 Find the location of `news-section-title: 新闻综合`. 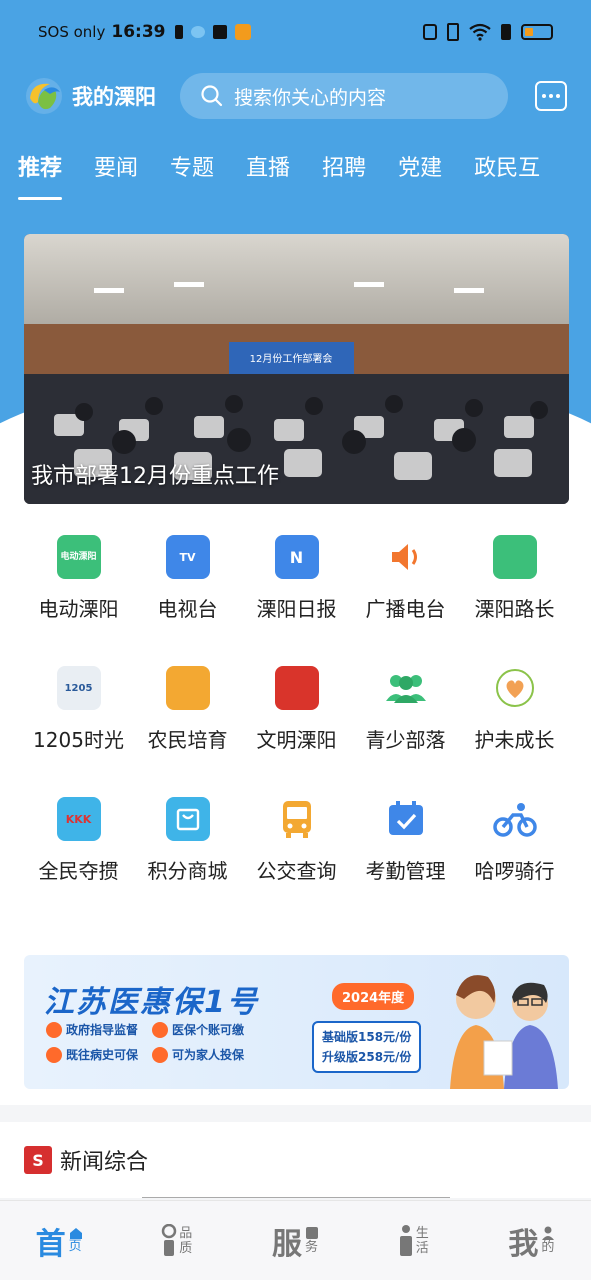

news-section-title: 新闻综合 is located at coordinates (104, 1162).